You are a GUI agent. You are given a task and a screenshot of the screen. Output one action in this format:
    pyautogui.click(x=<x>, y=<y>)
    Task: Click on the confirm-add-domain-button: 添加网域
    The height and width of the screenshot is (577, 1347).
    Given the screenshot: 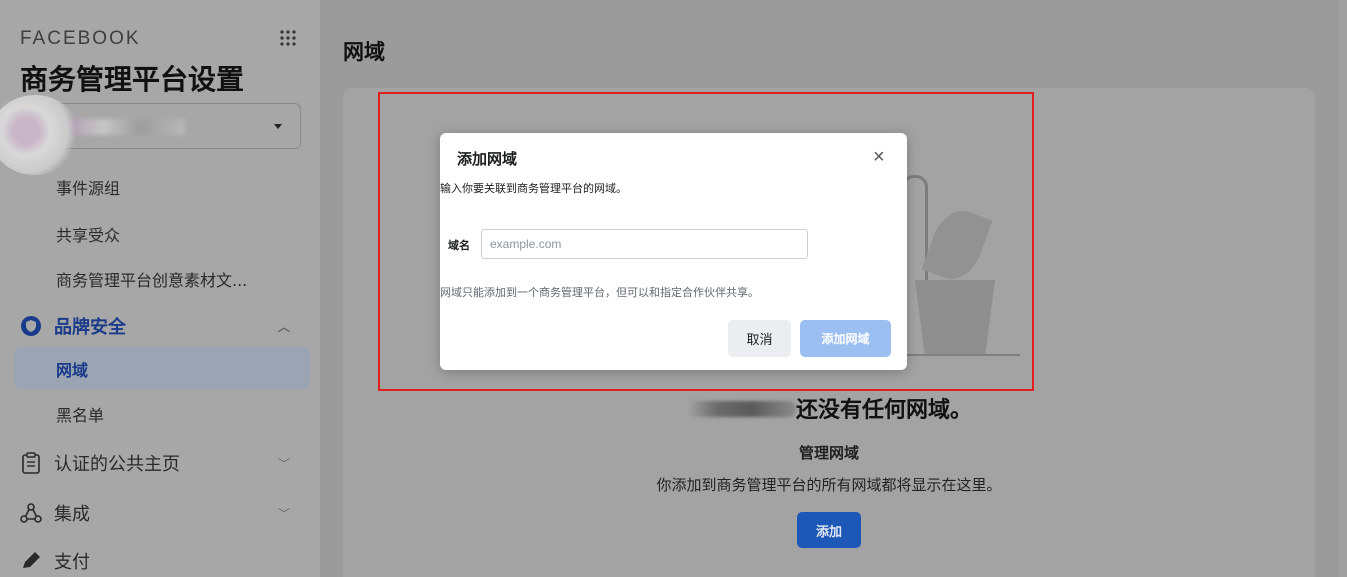 What is the action you would take?
    pyautogui.click(x=845, y=338)
    